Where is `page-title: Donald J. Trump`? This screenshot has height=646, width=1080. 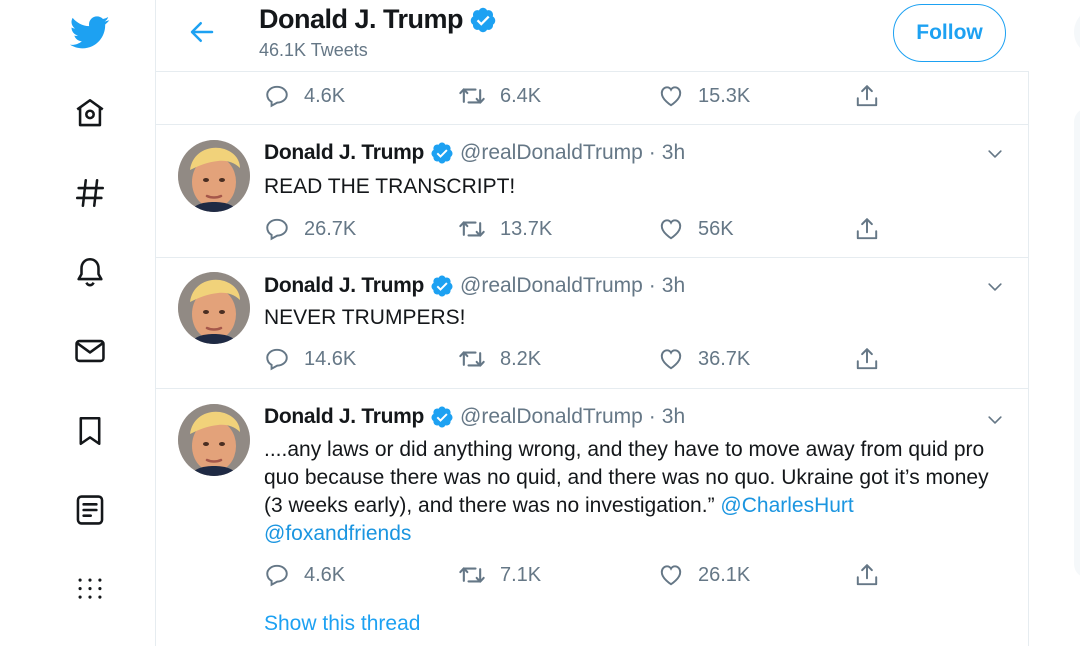
page-title: Donald J. Trump is located at coordinates (378, 19).